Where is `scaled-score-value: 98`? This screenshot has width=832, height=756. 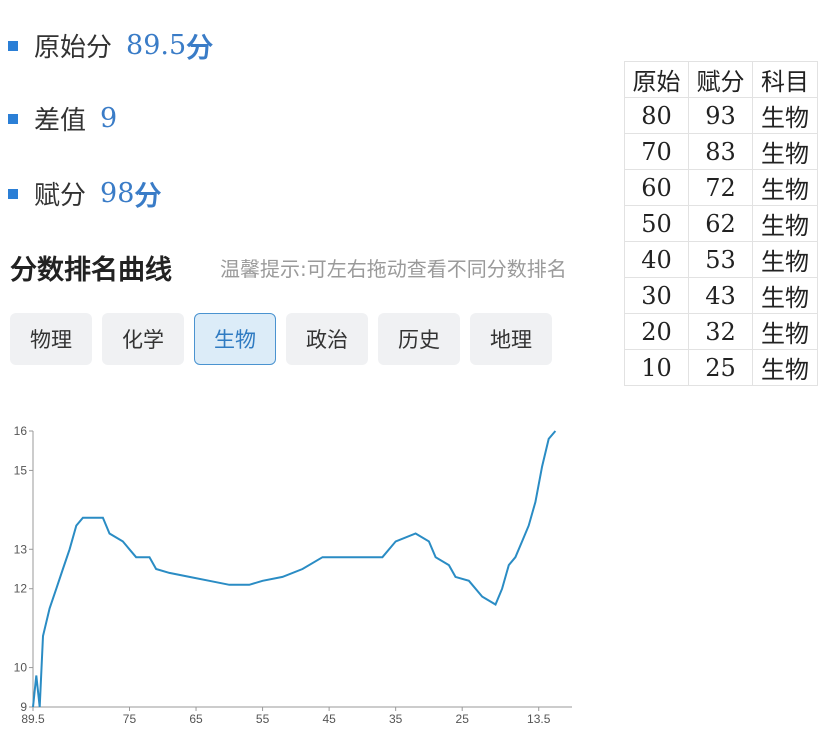 scaled-score-value: 98 is located at coordinates (117, 193).